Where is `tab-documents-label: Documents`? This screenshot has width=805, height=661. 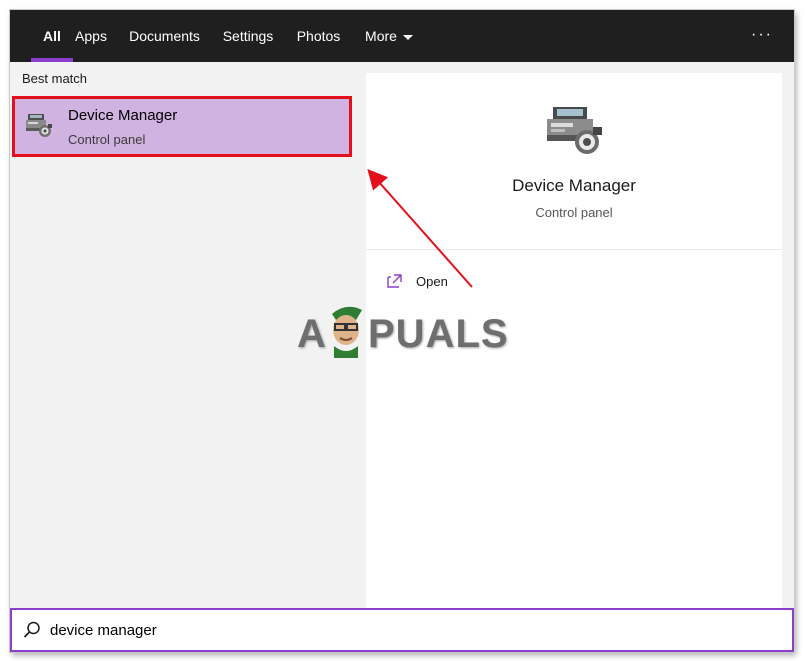 tab-documents-label: Documents is located at coordinates (164, 36).